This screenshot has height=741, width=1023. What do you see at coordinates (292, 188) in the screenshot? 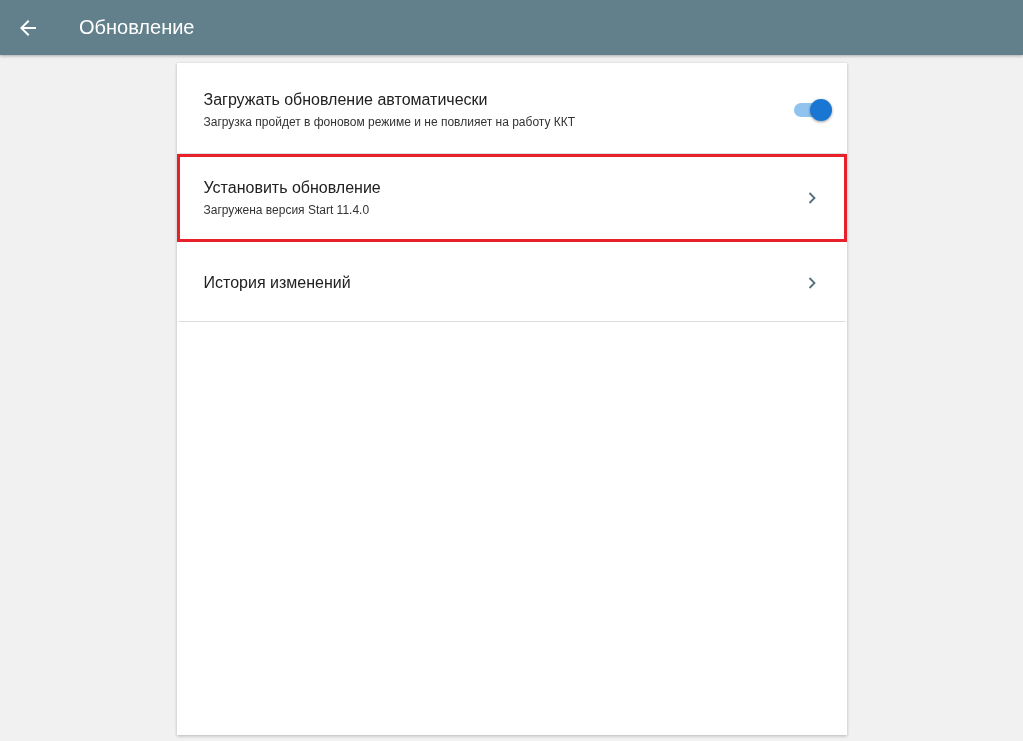
I see `setting-title: Установить обновление` at bounding box center [292, 188].